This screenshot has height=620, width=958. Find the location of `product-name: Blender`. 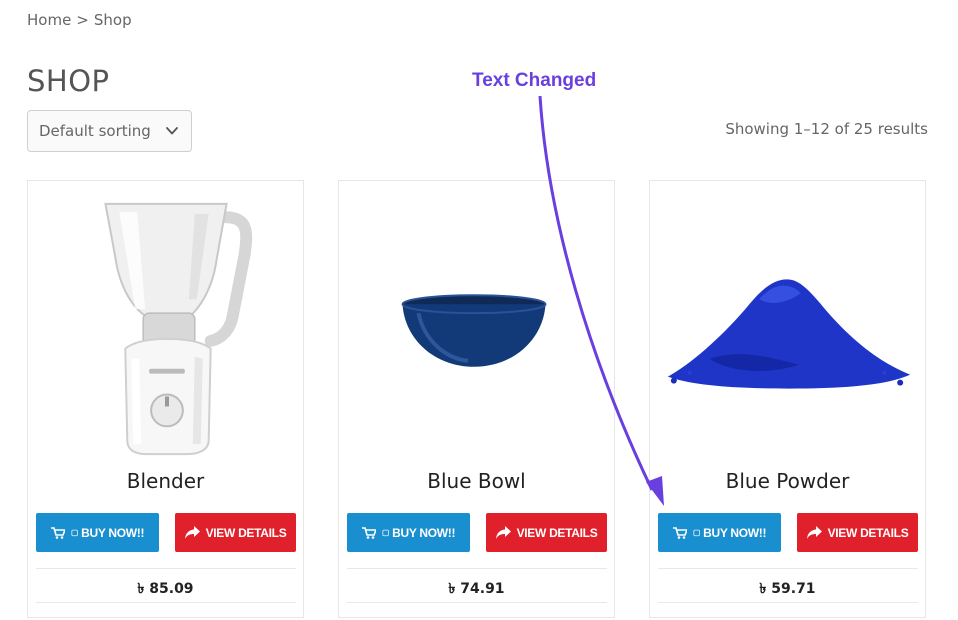

product-name: Blender is located at coordinates (165, 481).